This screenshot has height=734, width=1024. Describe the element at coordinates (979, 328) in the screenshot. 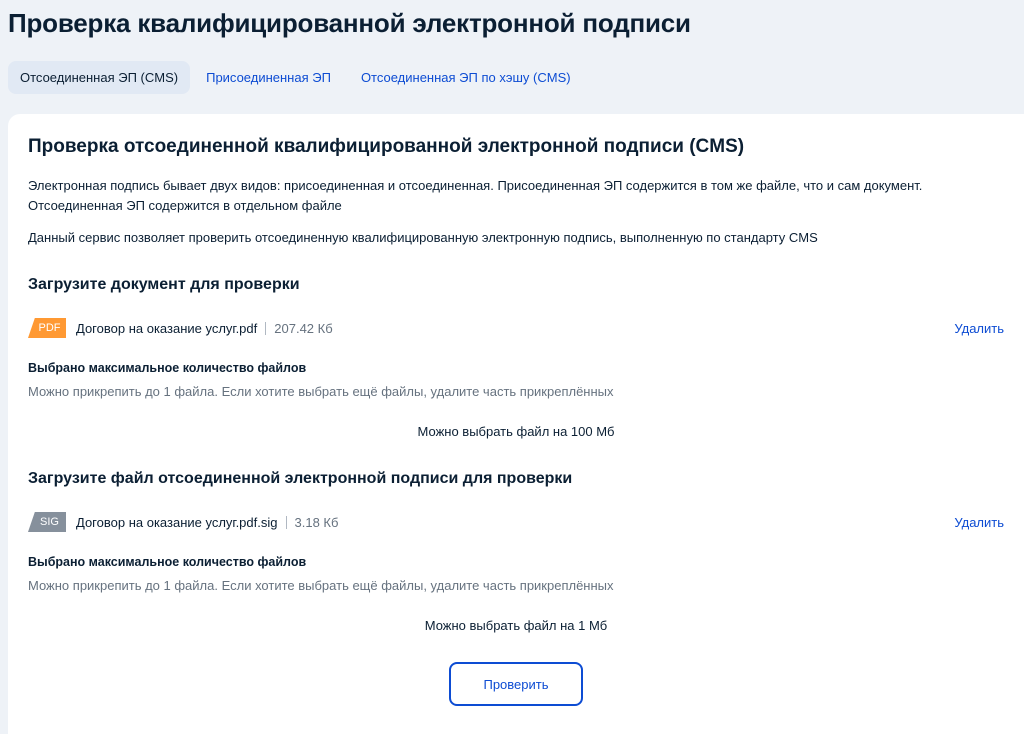

I see `delete-document-link: Удалить` at that location.